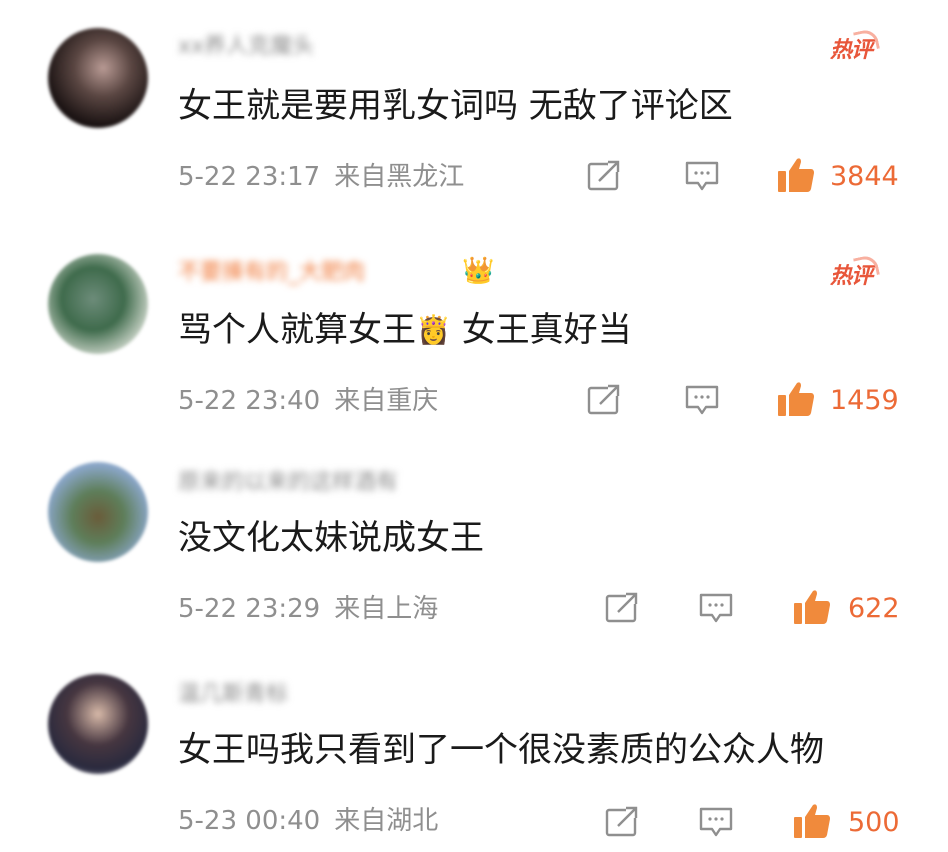 Image resolution: width=948 pixels, height=852 pixels. Describe the element at coordinates (331, 538) in the screenshot. I see `comment-text: 没文化太妹说成女王` at that location.